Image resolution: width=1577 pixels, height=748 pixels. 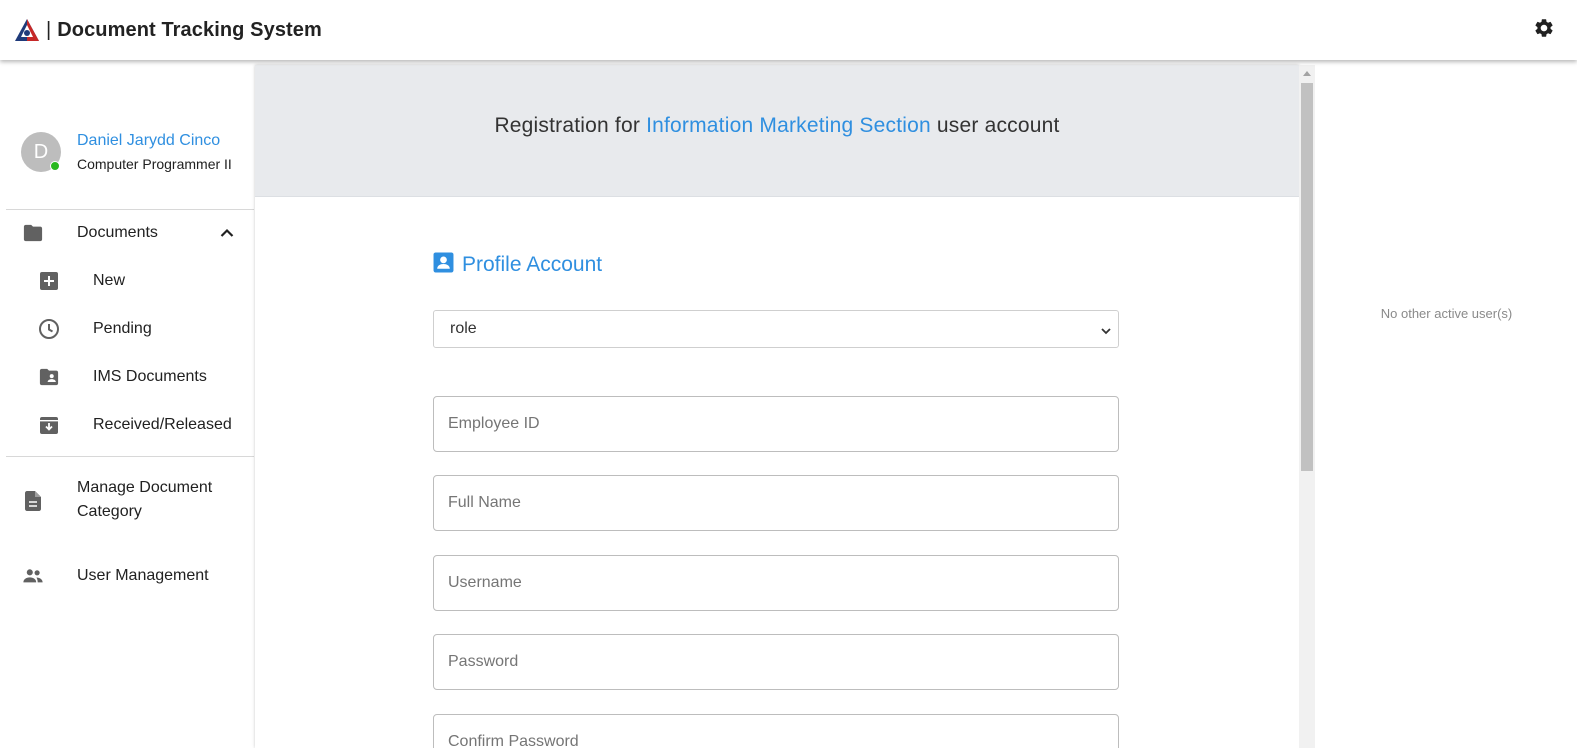 What do you see at coordinates (484, 502) in the screenshot?
I see `full-name-placeholder: Full Name` at bounding box center [484, 502].